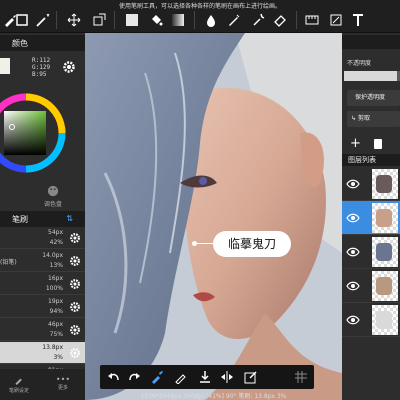  I want to click on move-icon, so click(74, 20).